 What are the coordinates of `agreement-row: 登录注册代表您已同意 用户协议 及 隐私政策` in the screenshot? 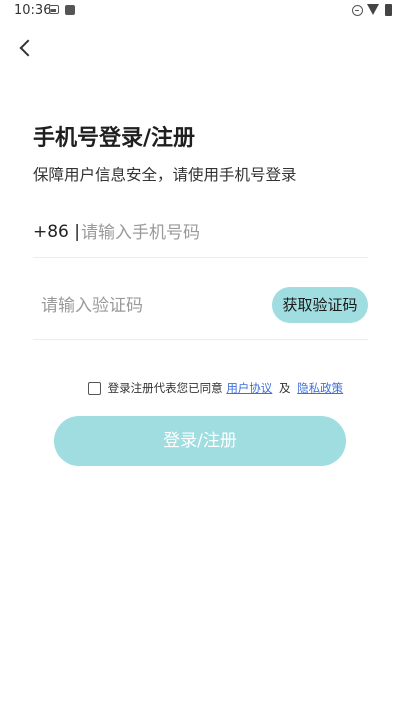 It's located at (215, 389).